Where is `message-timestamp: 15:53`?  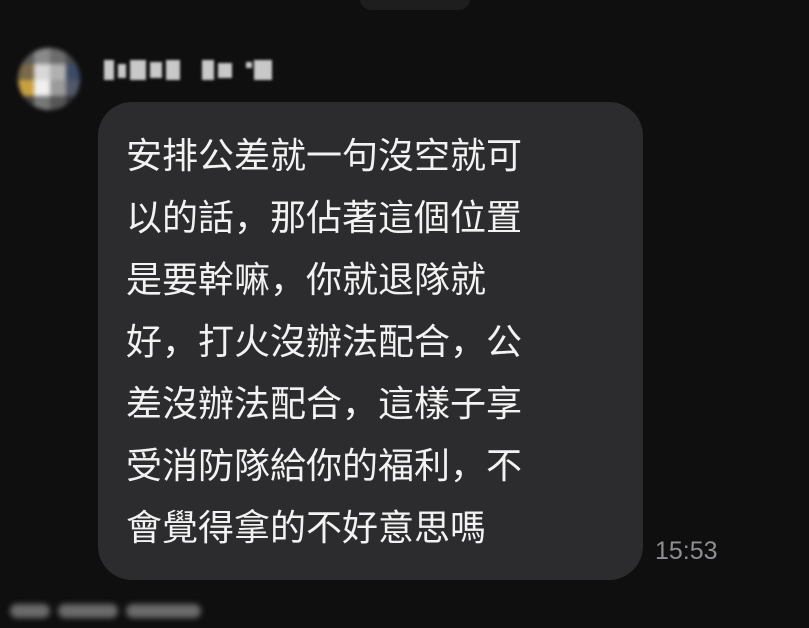 message-timestamp: 15:53 is located at coordinates (686, 551).